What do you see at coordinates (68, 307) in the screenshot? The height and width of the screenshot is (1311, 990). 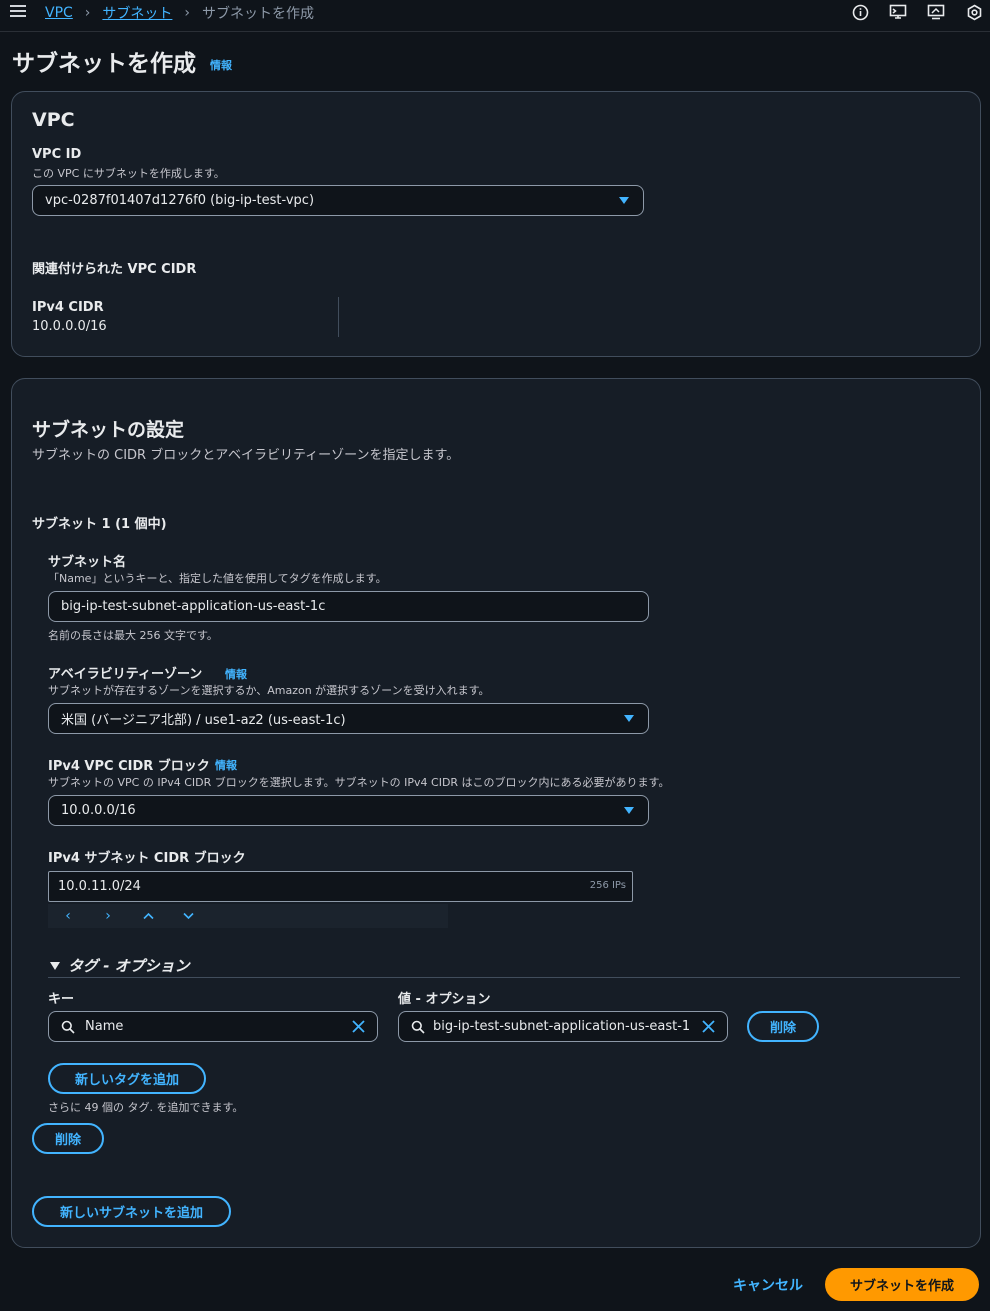 I see `ipv4-cidr-label: IPv4 CIDR` at bounding box center [68, 307].